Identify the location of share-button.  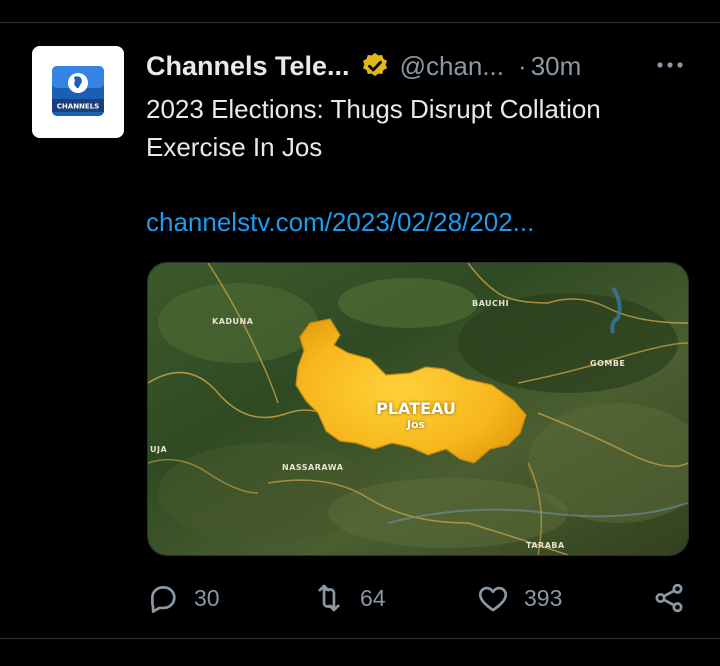
(669, 598).